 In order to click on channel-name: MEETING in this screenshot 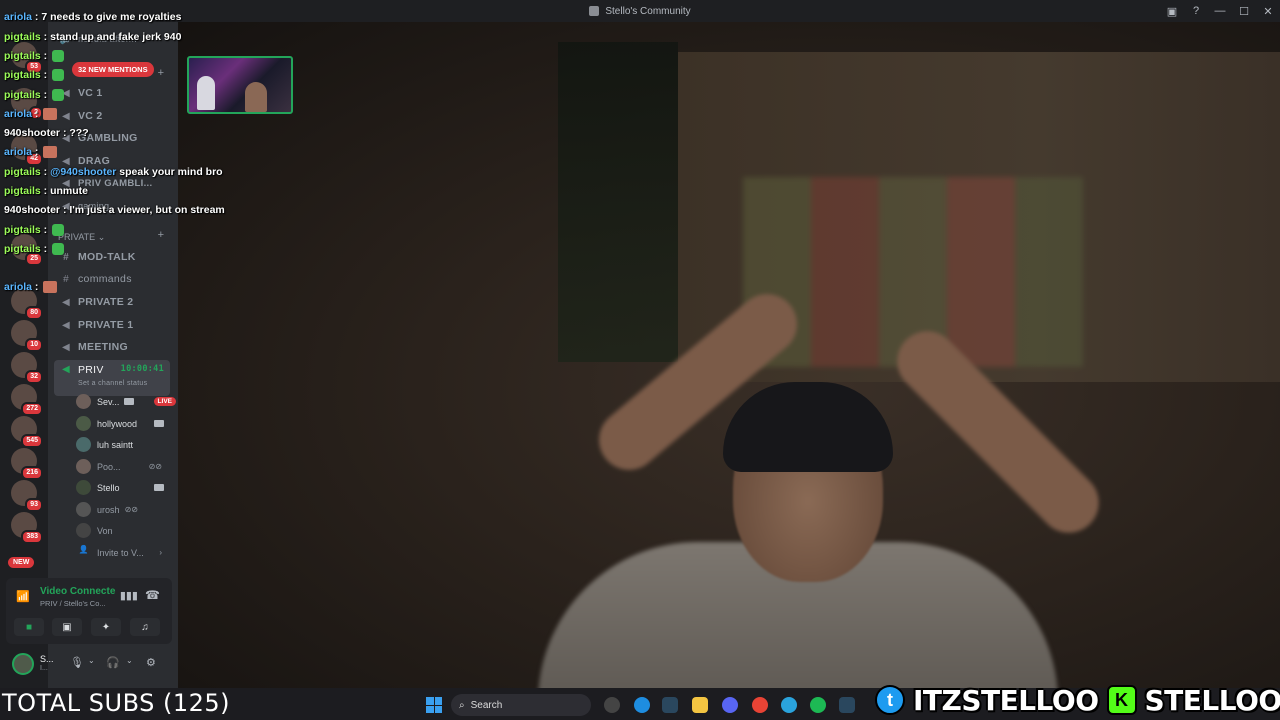, I will do `click(103, 347)`.